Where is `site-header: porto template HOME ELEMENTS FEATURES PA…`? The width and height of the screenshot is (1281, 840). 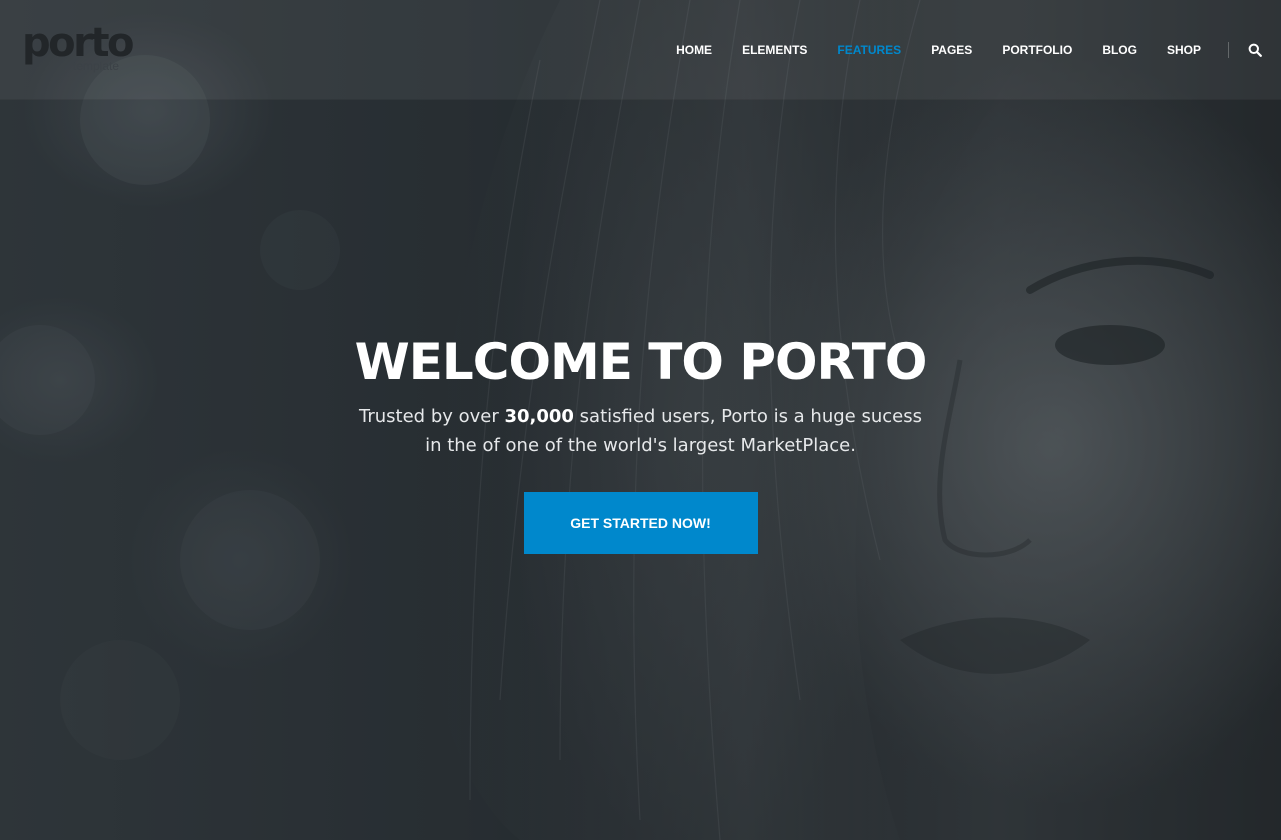
site-header: porto template HOME ELEMENTS FEATURES PA… is located at coordinates (640, 50).